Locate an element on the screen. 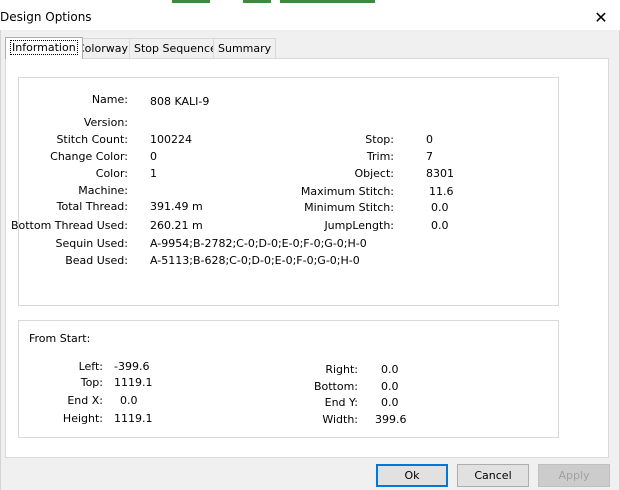 The width and height of the screenshot is (620, 490). bottom-thread-value: 260.21 m is located at coordinates (176, 225).